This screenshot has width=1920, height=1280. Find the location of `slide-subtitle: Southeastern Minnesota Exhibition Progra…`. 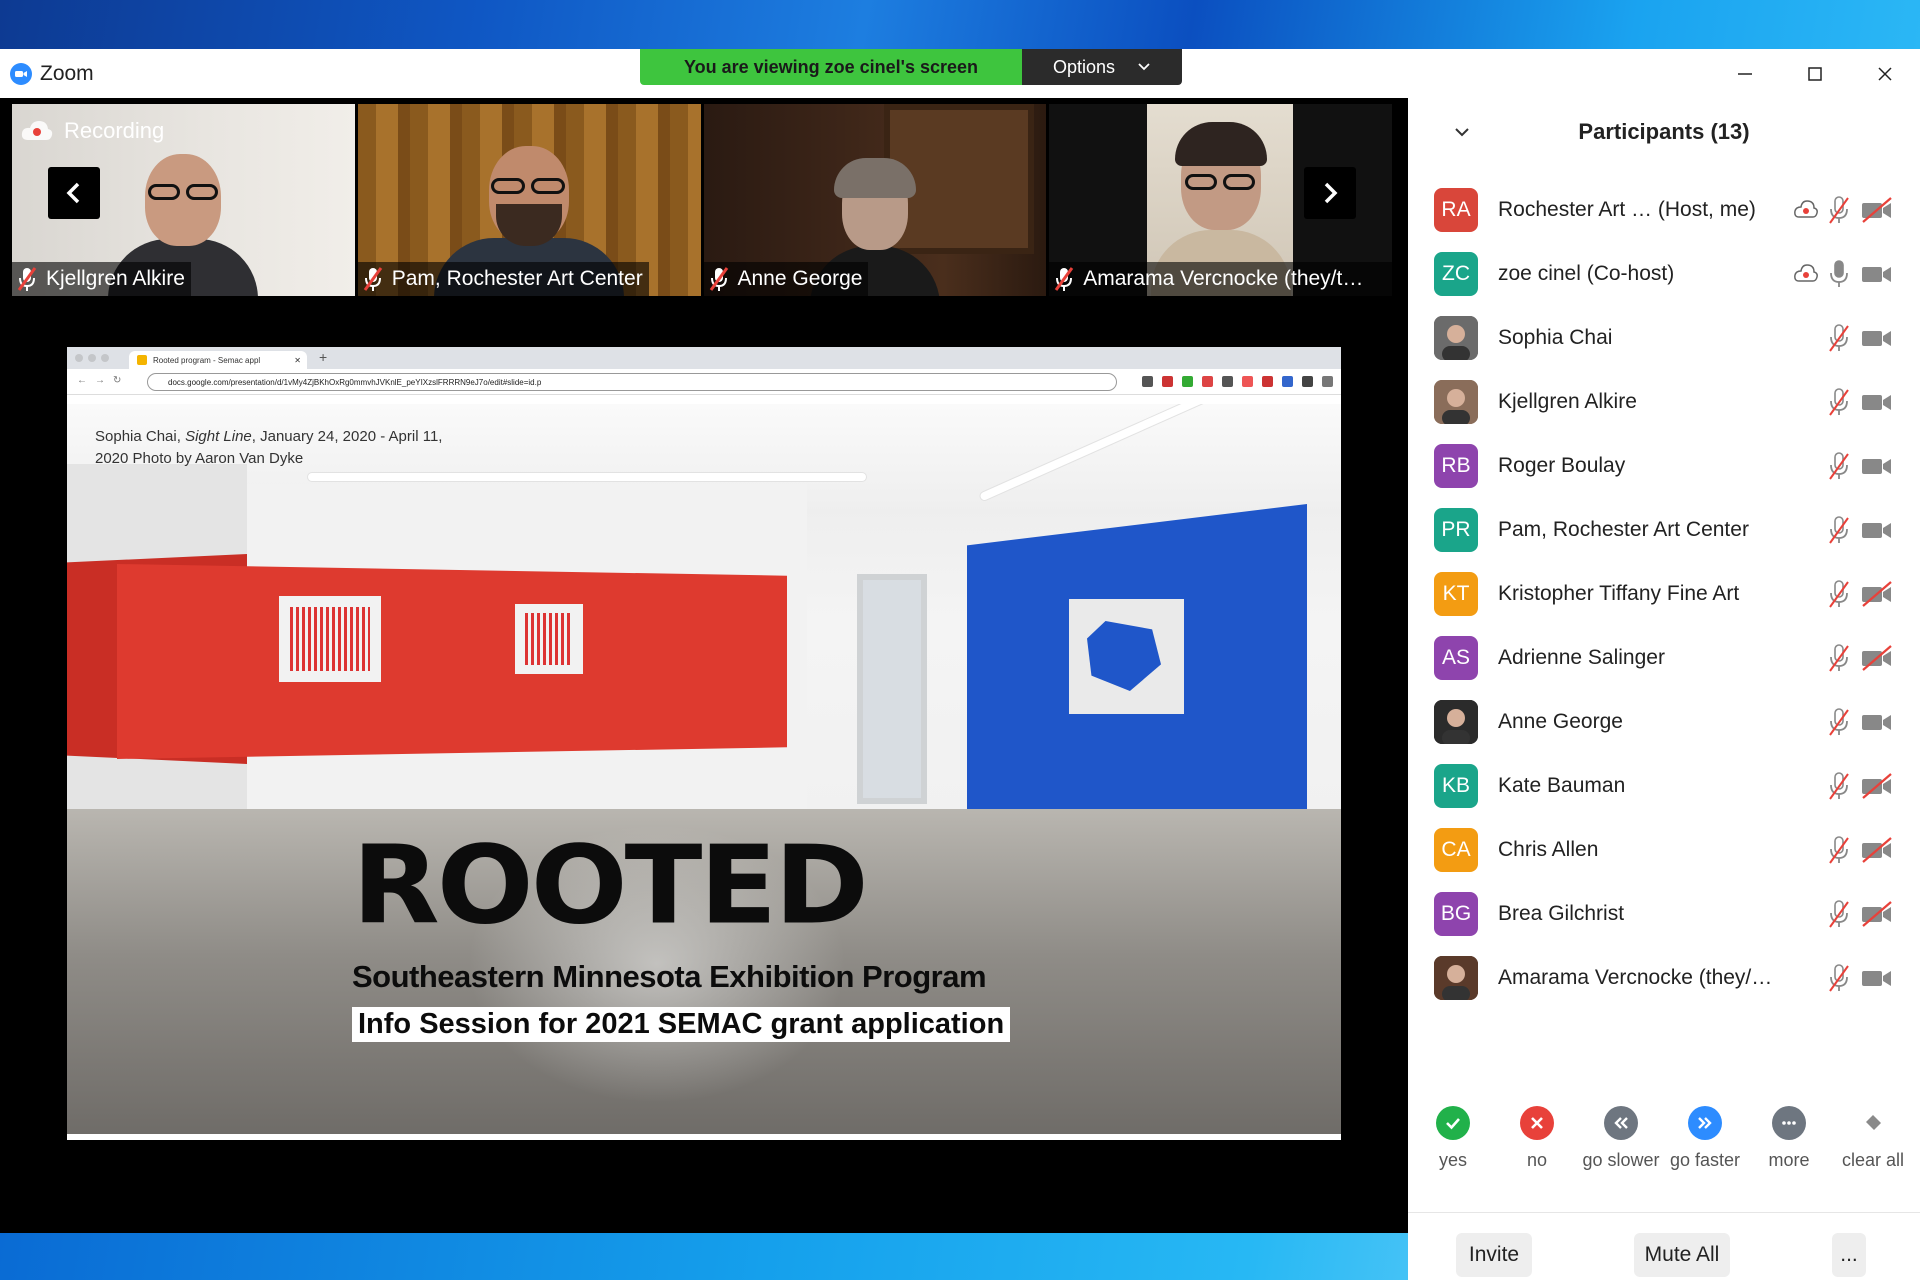

slide-subtitle: Southeastern Minnesota Exhibition Progra… is located at coordinates (669, 976).